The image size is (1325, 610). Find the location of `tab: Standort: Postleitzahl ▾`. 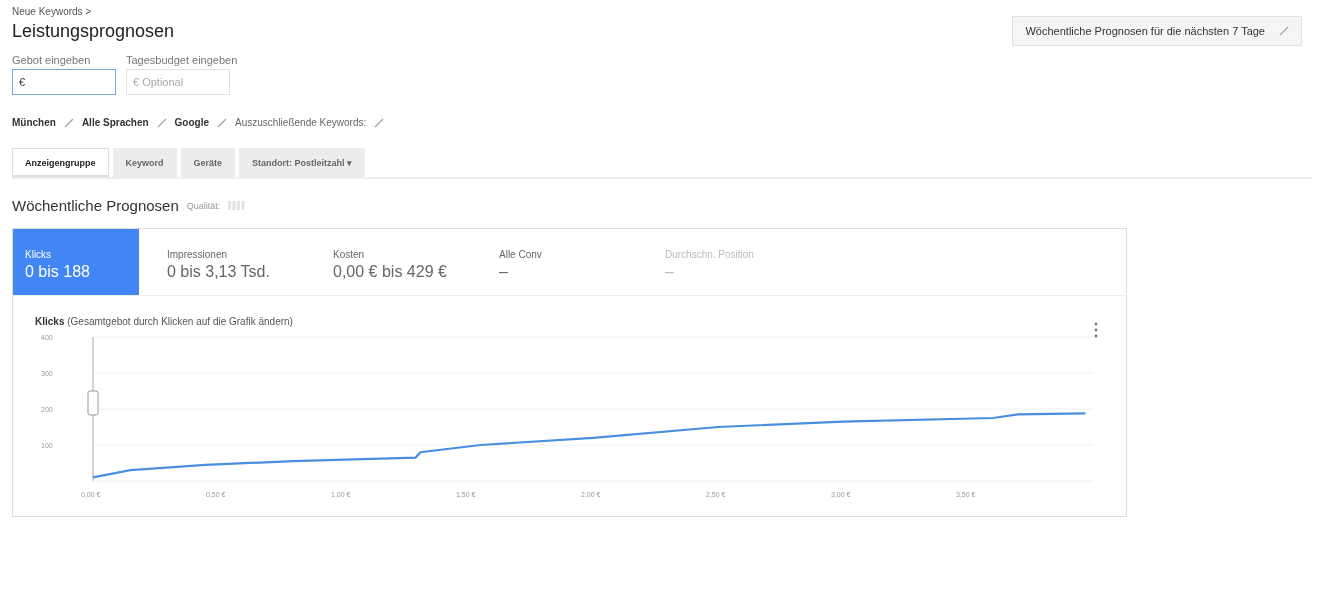

tab: Standort: Postleitzahl ▾ is located at coordinates (302, 162).